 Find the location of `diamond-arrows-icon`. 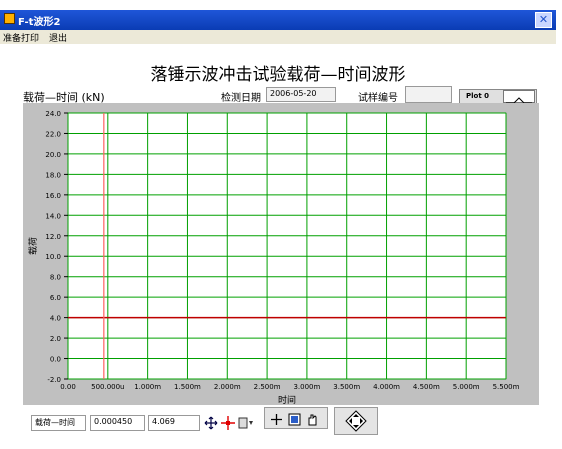

diamond-arrows-icon is located at coordinates (356, 421).